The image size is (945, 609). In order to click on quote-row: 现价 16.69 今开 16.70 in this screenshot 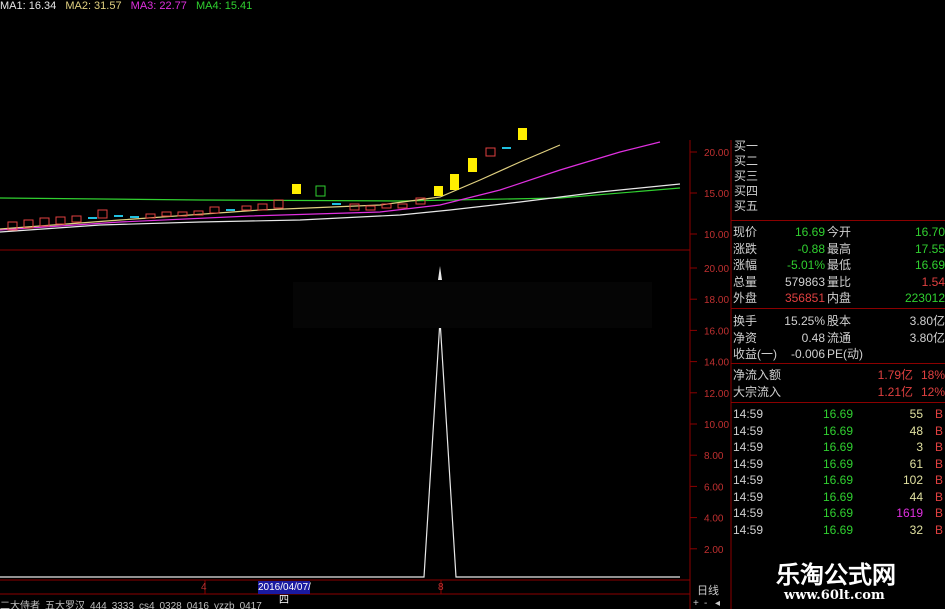, I will do `click(838, 232)`.